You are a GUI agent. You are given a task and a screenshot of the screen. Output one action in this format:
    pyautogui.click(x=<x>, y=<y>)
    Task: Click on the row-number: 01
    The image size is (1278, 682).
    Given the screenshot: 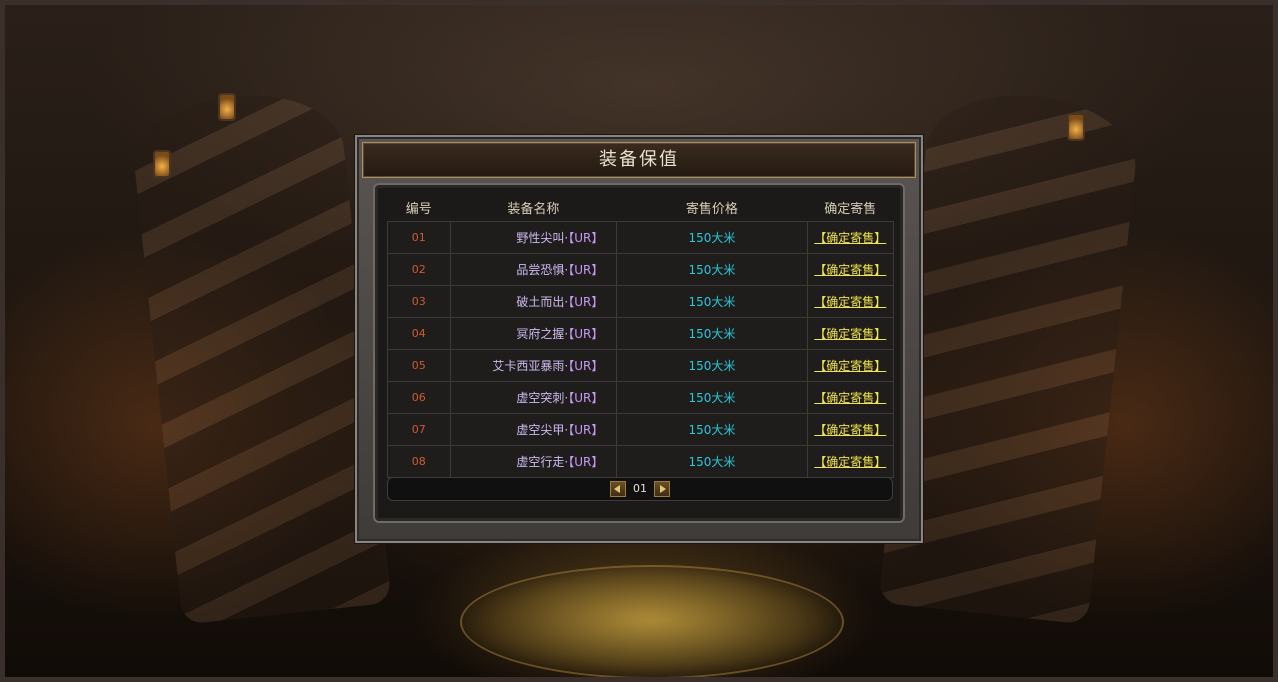 What is the action you would take?
    pyautogui.click(x=419, y=237)
    